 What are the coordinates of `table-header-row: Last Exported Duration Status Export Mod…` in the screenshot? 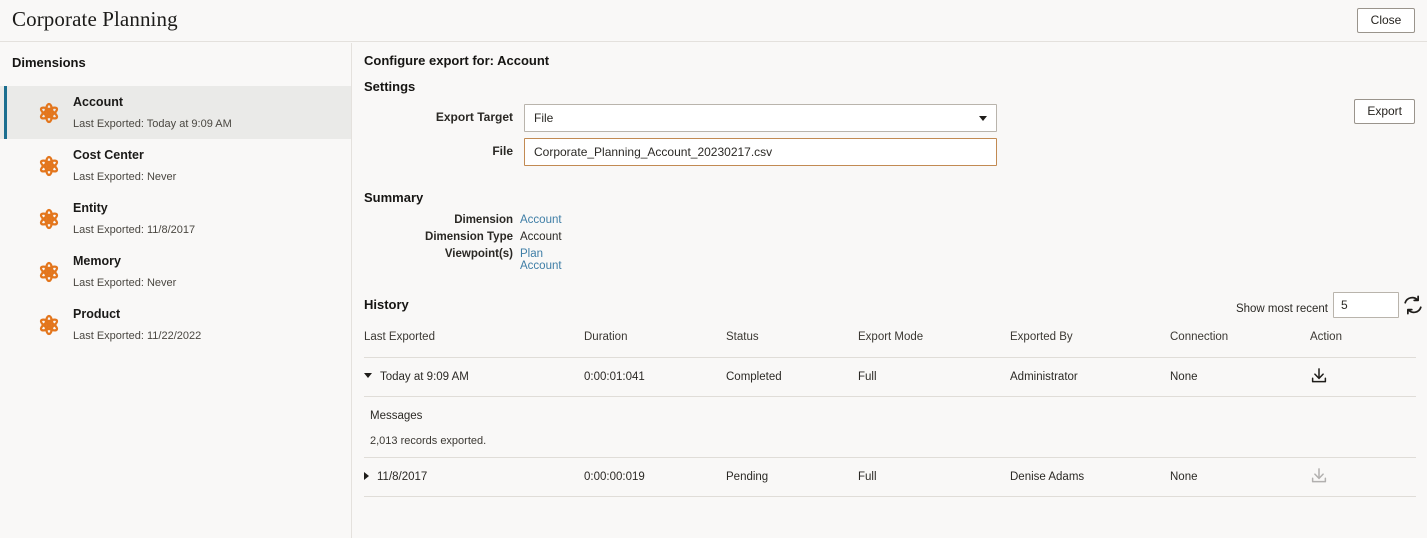 It's located at (890, 344).